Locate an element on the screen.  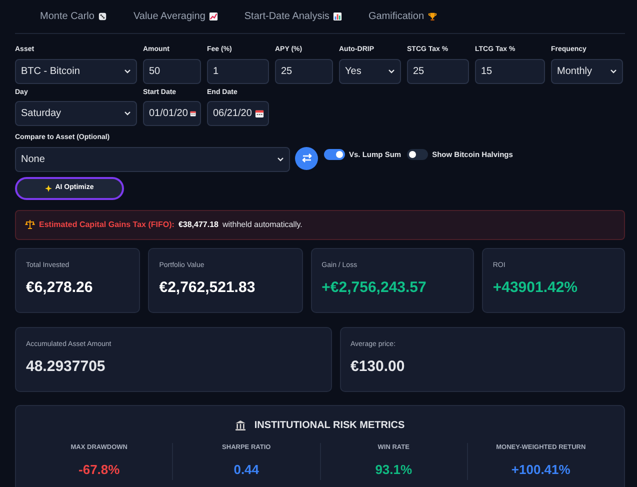
metric-value: 0.44 is located at coordinates (246, 470).